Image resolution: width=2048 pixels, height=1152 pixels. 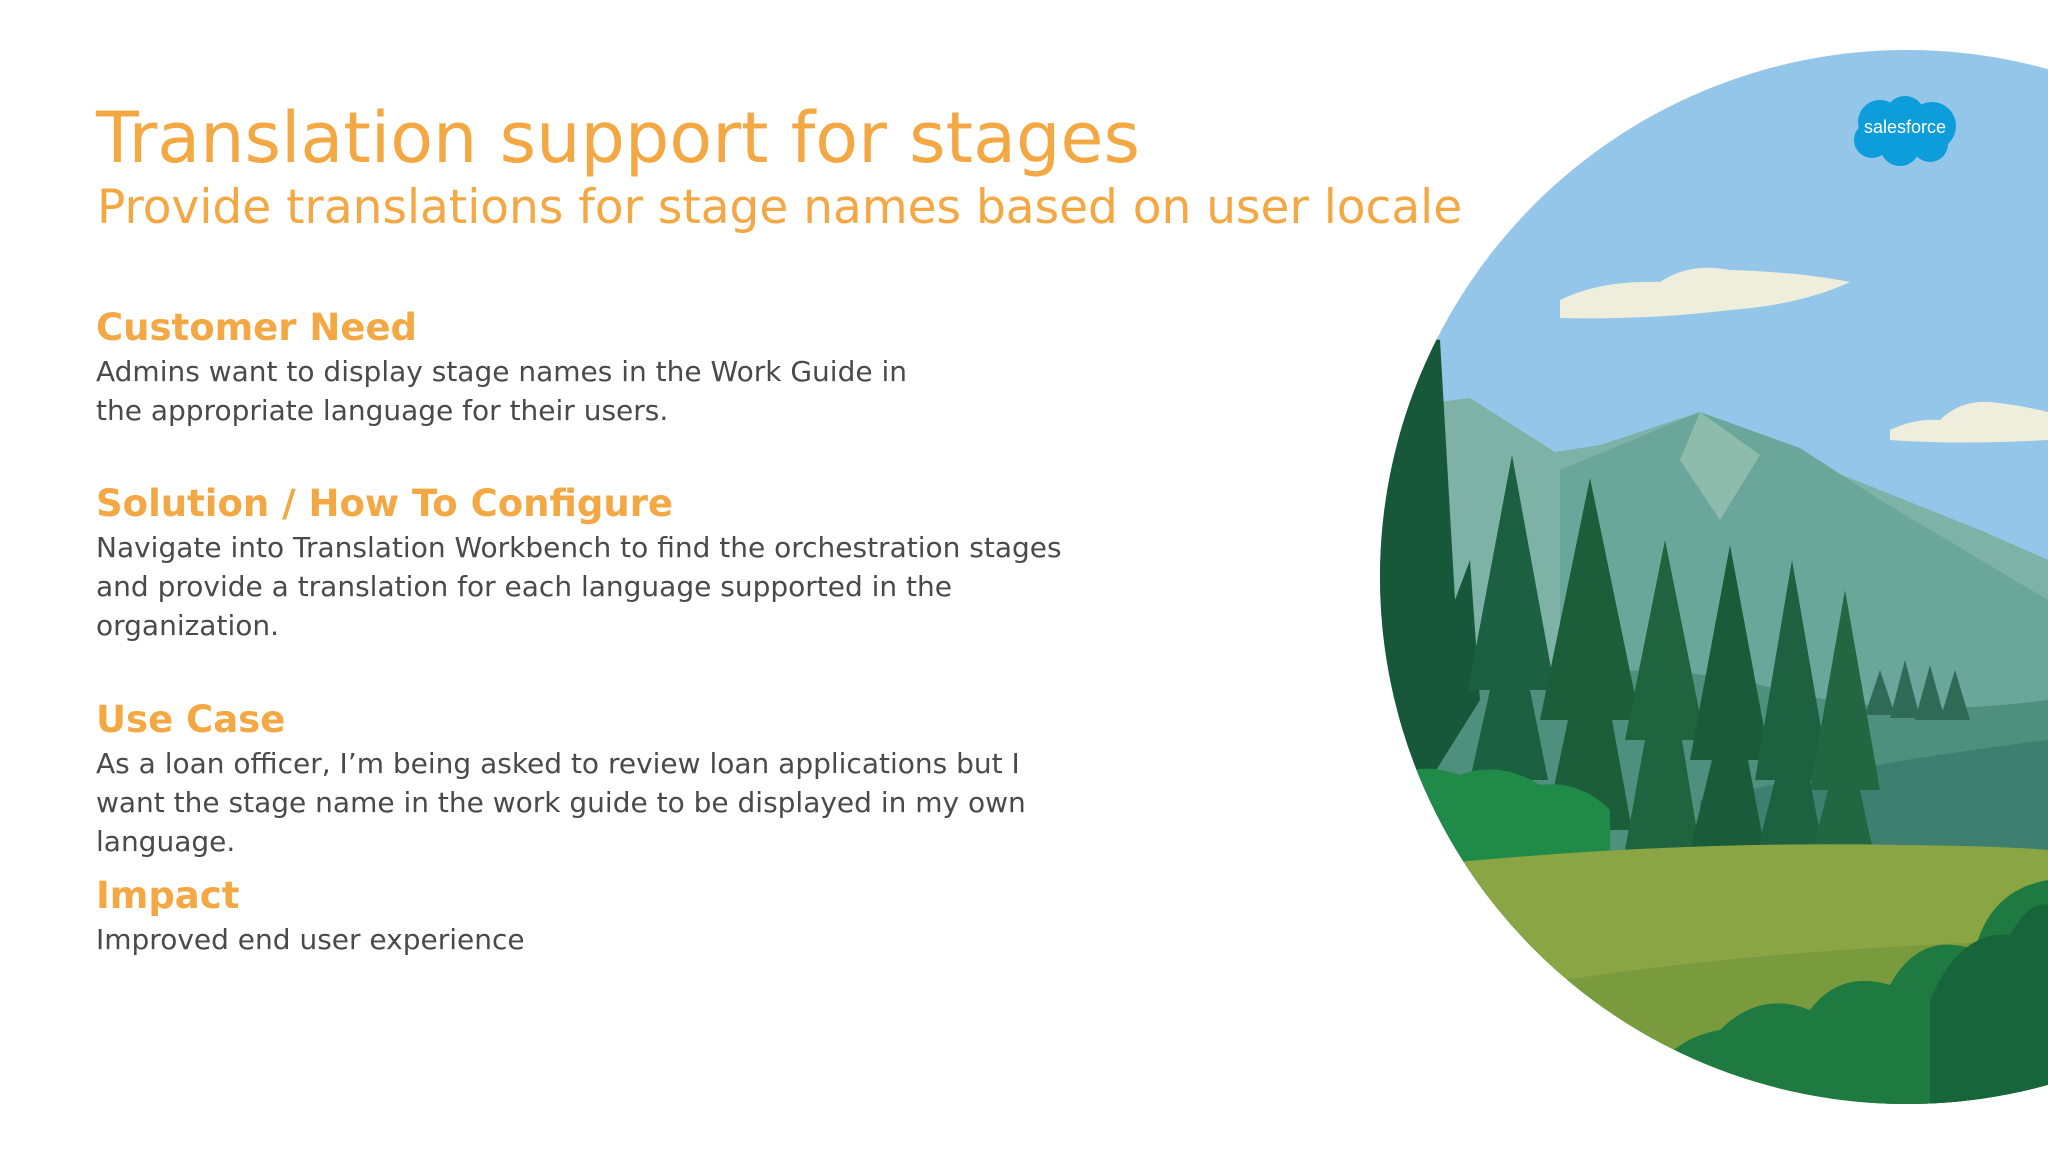 What do you see at coordinates (586, 916) in the screenshot?
I see `section-impact: Impact Improved end user experience` at bounding box center [586, 916].